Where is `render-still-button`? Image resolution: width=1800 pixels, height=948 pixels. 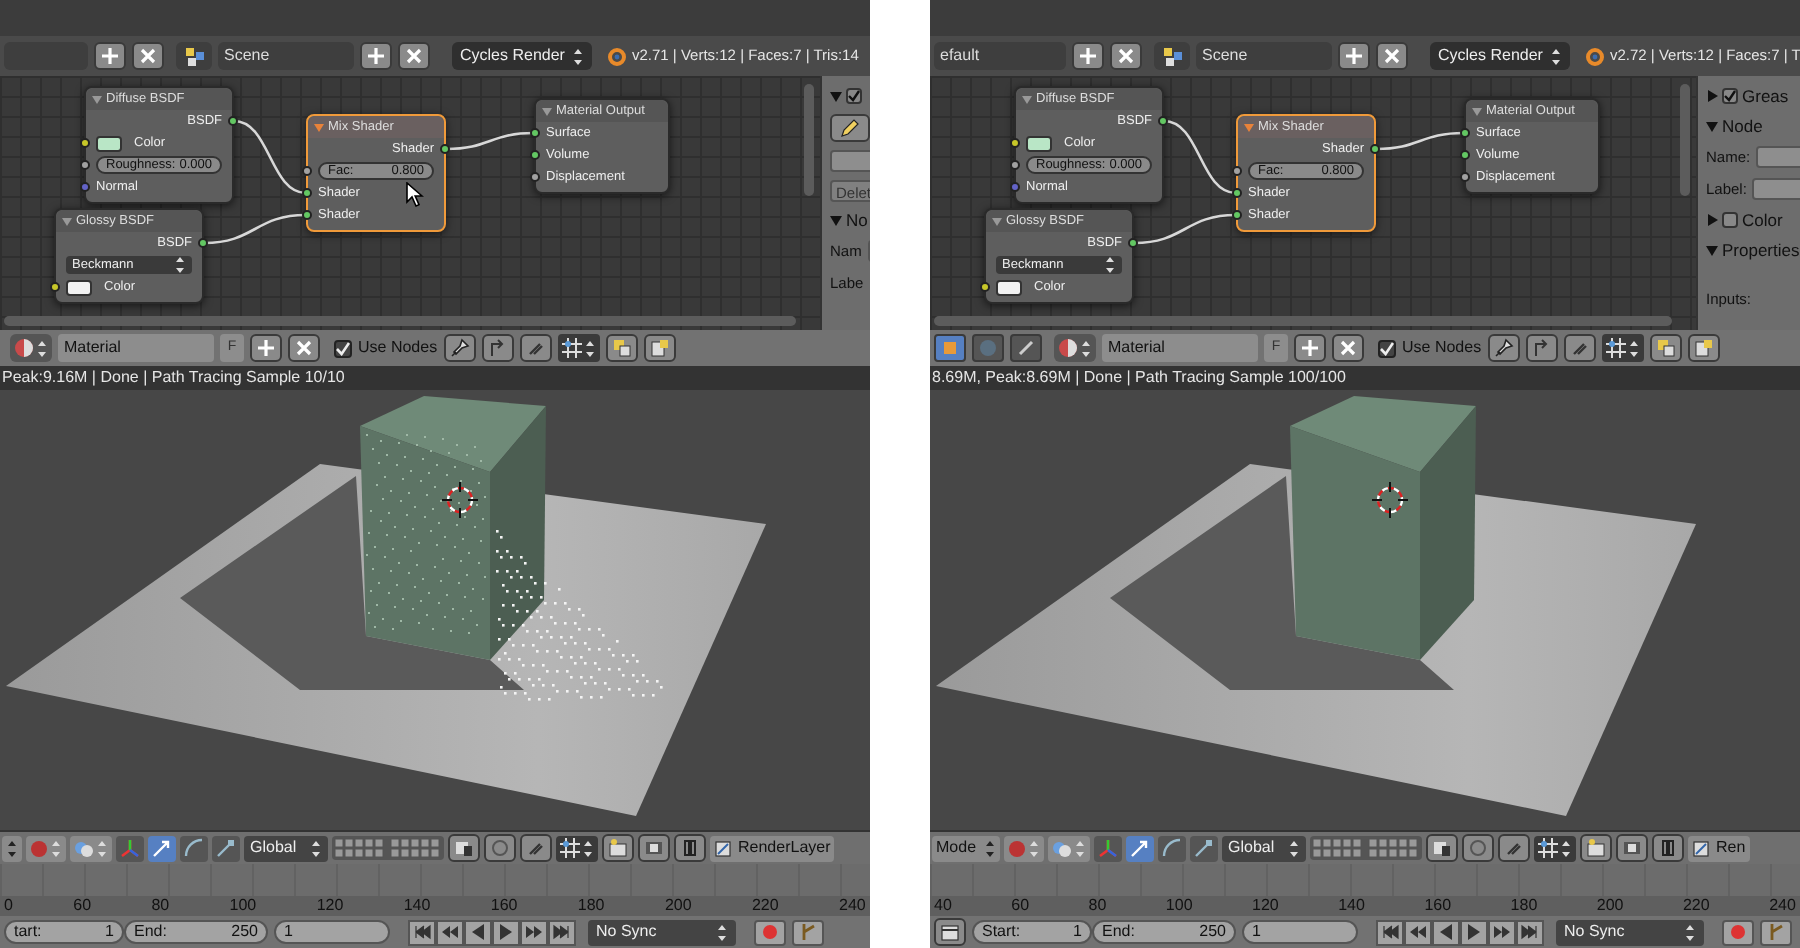
render-still-button is located at coordinates (618, 848).